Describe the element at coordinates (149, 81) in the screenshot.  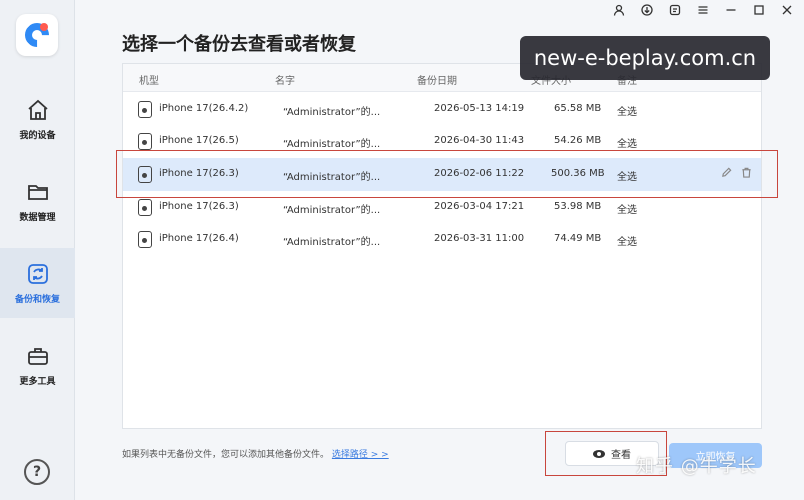
I see `column-header-model: 机型` at that location.